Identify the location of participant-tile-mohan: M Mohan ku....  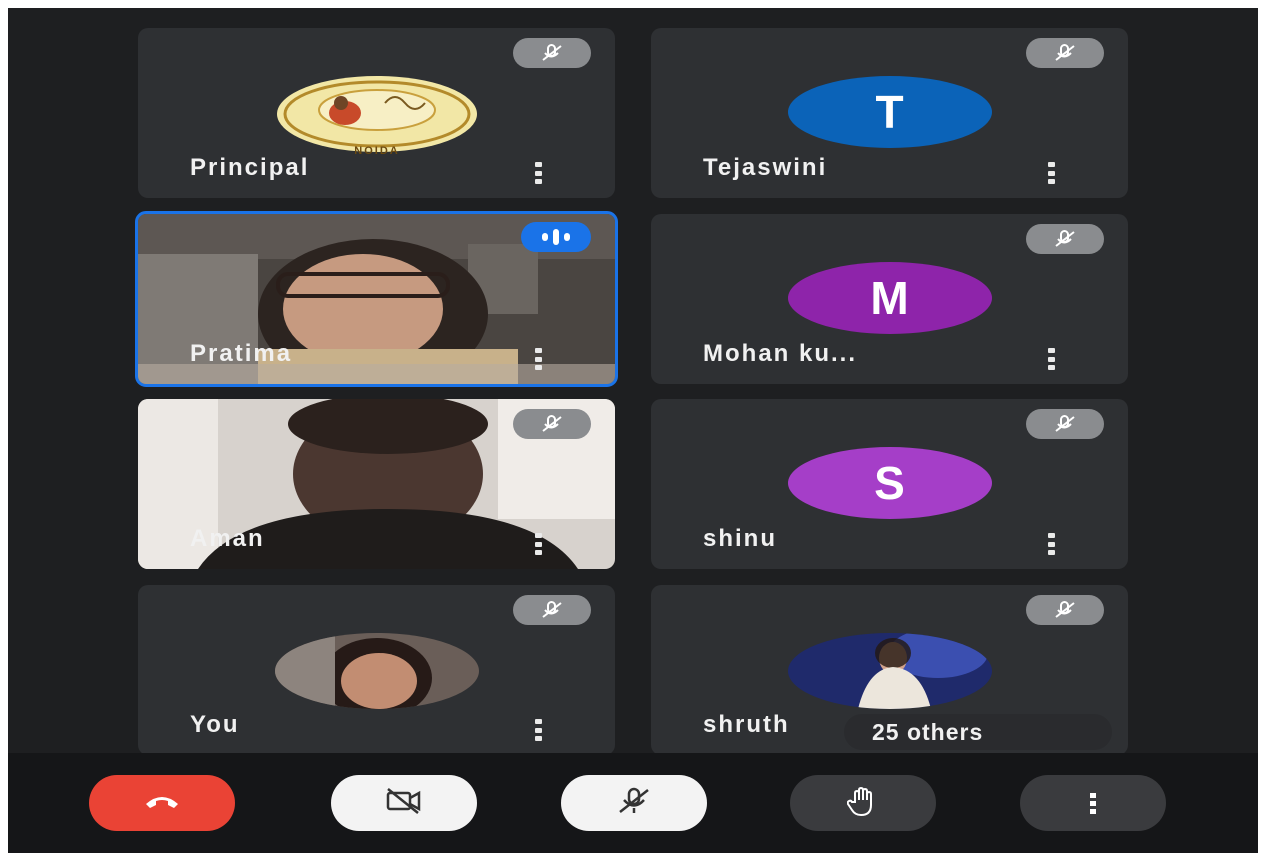
(889, 299).